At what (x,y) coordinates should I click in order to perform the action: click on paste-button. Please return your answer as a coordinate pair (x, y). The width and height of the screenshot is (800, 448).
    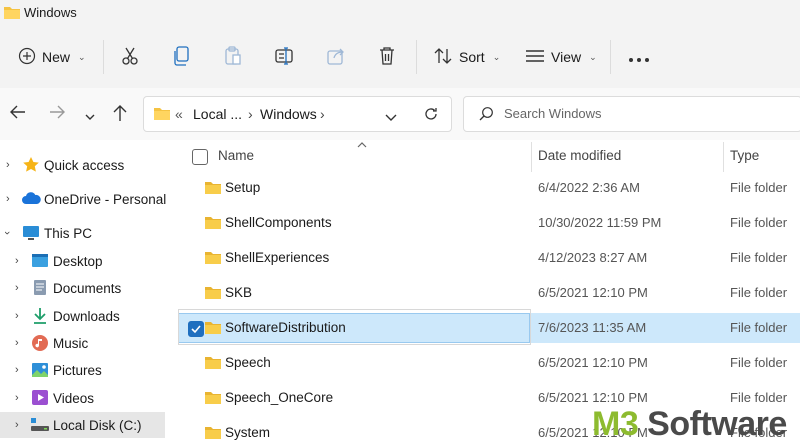
    Looking at the image, I should click on (233, 57).